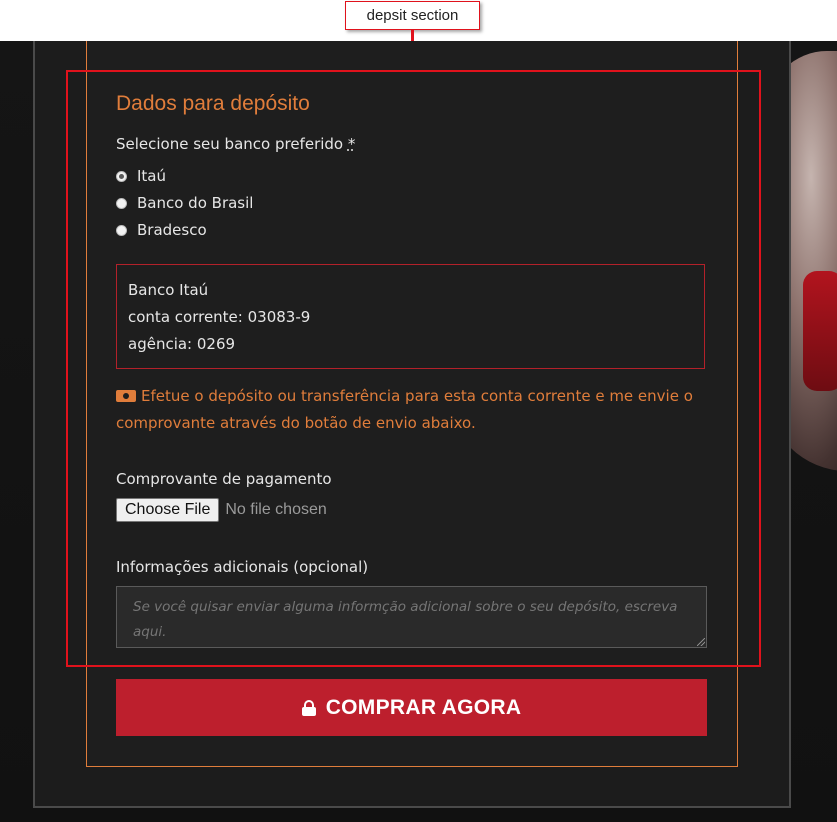  Describe the element at coordinates (126, 396) in the screenshot. I see `money-icon` at that location.